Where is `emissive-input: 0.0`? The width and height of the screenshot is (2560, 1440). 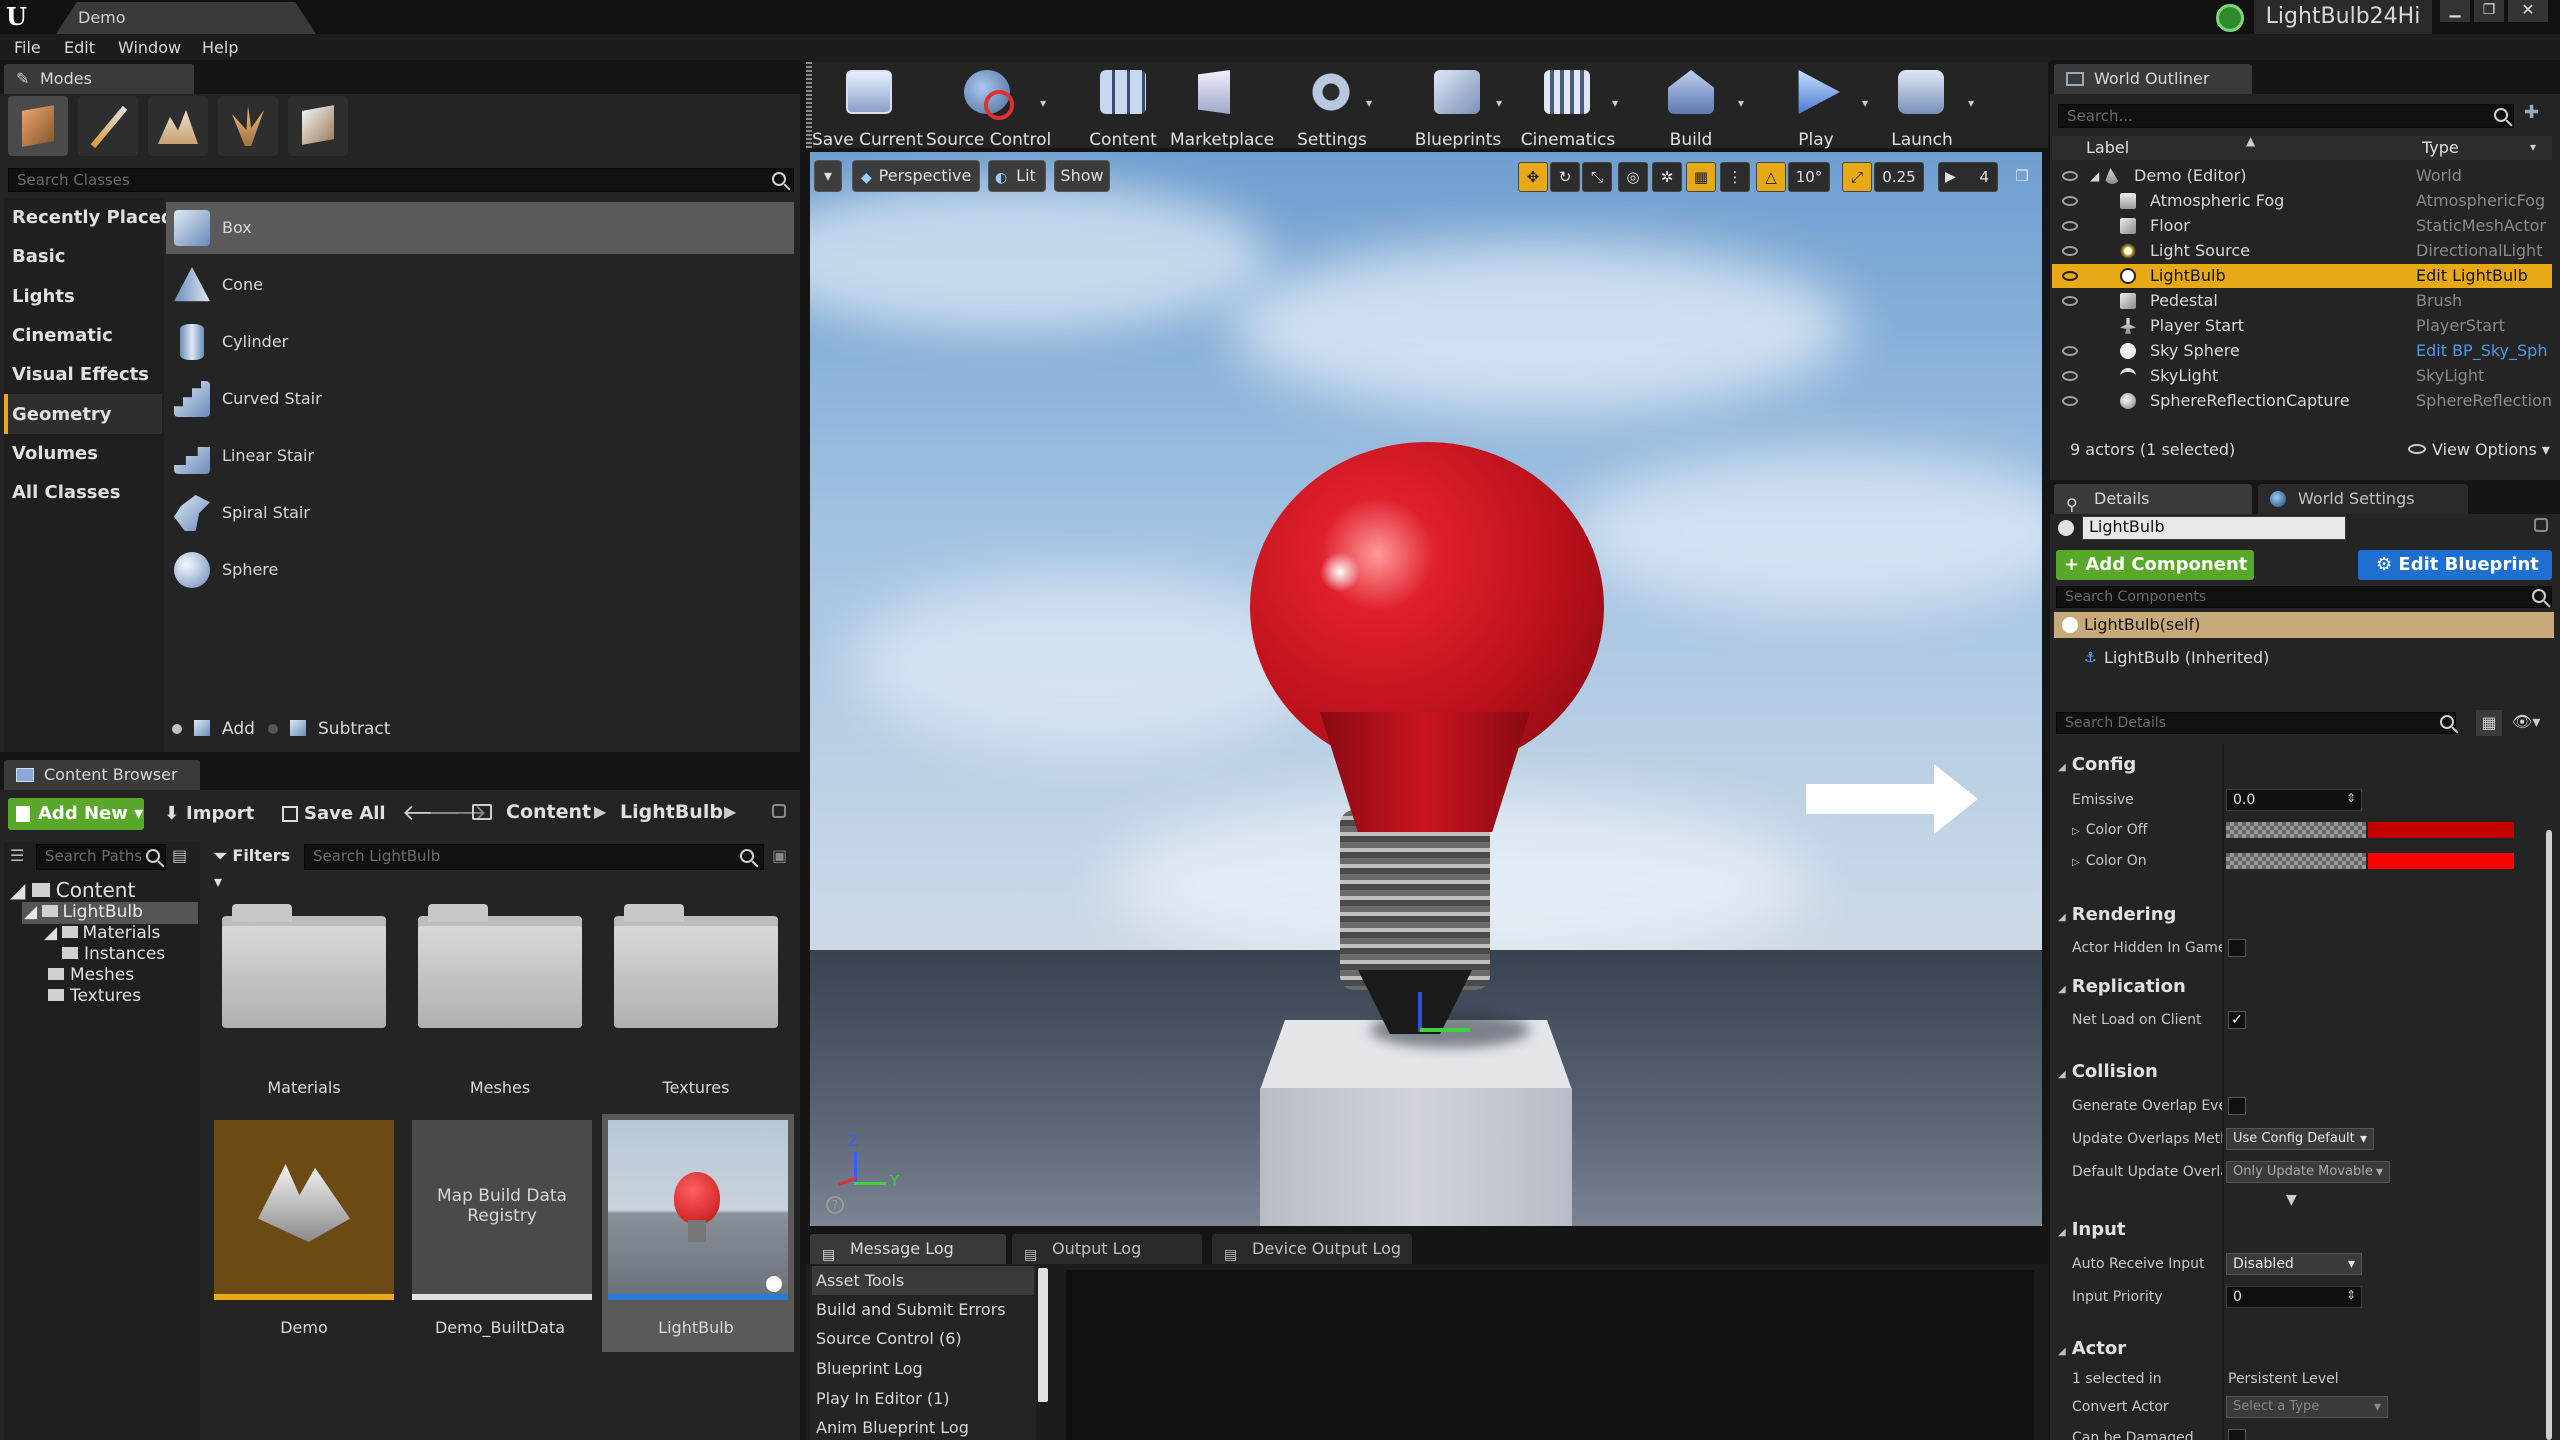
emissive-input: 0.0 is located at coordinates (2294, 800).